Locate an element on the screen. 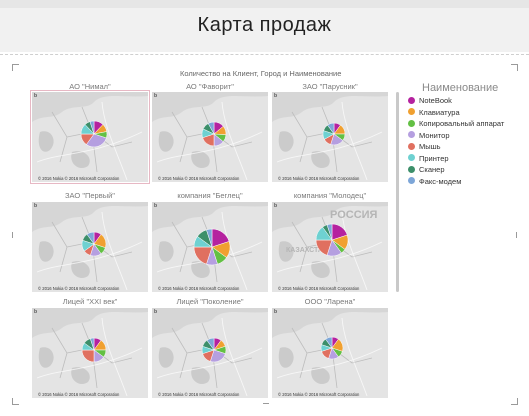  legend-item-label: Клавиатура is located at coordinates (439, 112).